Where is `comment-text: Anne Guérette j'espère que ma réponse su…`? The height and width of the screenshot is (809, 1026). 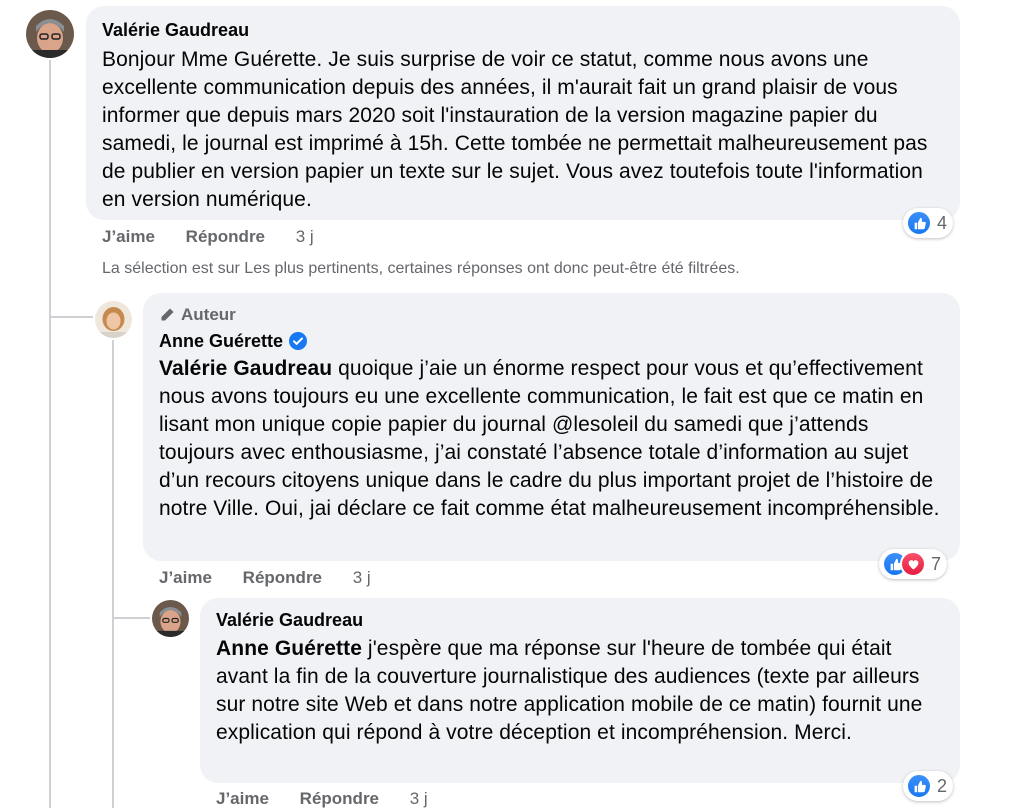
comment-text: Anne Guérette j'espère que ma réponse su… is located at coordinates (580, 691).